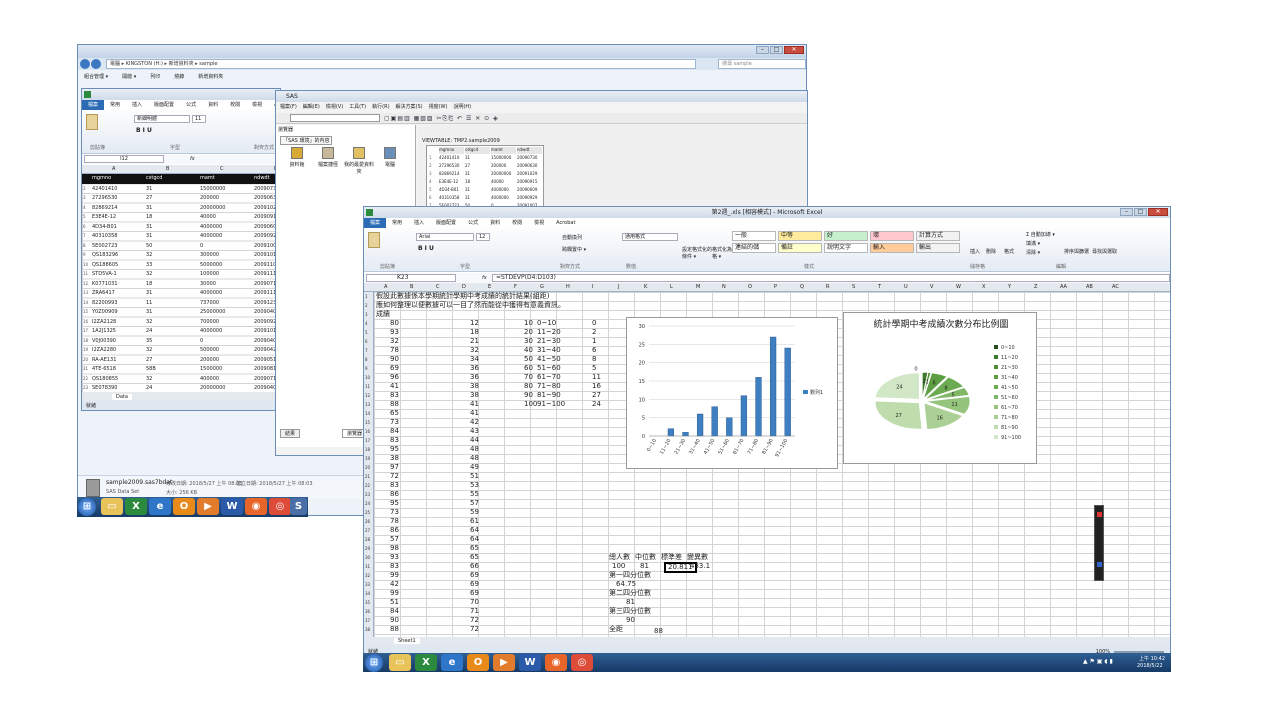 The width and height of the screenshot is (1280, 720). What do you see at coordinates (775, 287) in the screenshot?
I see `column-header: P` at bounding box center [775, 287].